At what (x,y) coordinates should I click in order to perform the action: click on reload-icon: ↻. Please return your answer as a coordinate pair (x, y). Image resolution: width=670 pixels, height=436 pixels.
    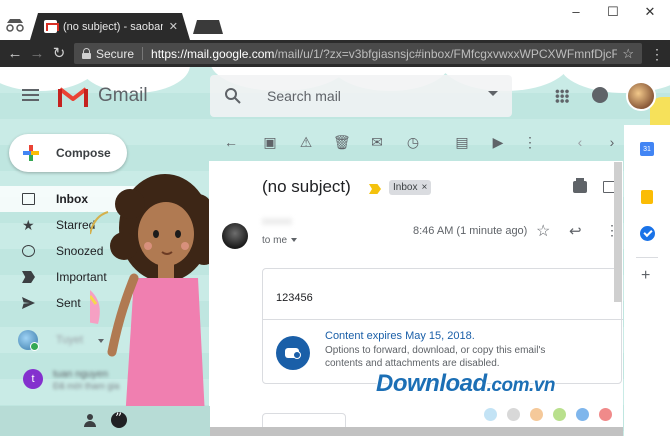
    Looking at the image, I should click on (59, 54).